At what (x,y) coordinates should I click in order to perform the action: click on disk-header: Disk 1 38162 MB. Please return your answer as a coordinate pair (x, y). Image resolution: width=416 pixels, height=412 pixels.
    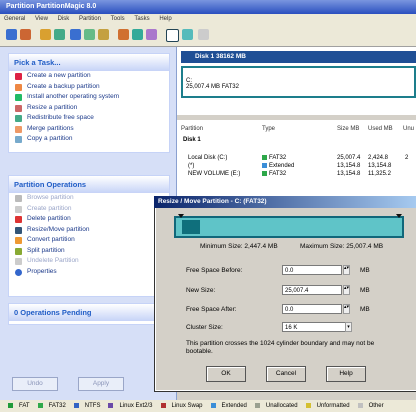
    Looking at the image, I should click on (298, 57).